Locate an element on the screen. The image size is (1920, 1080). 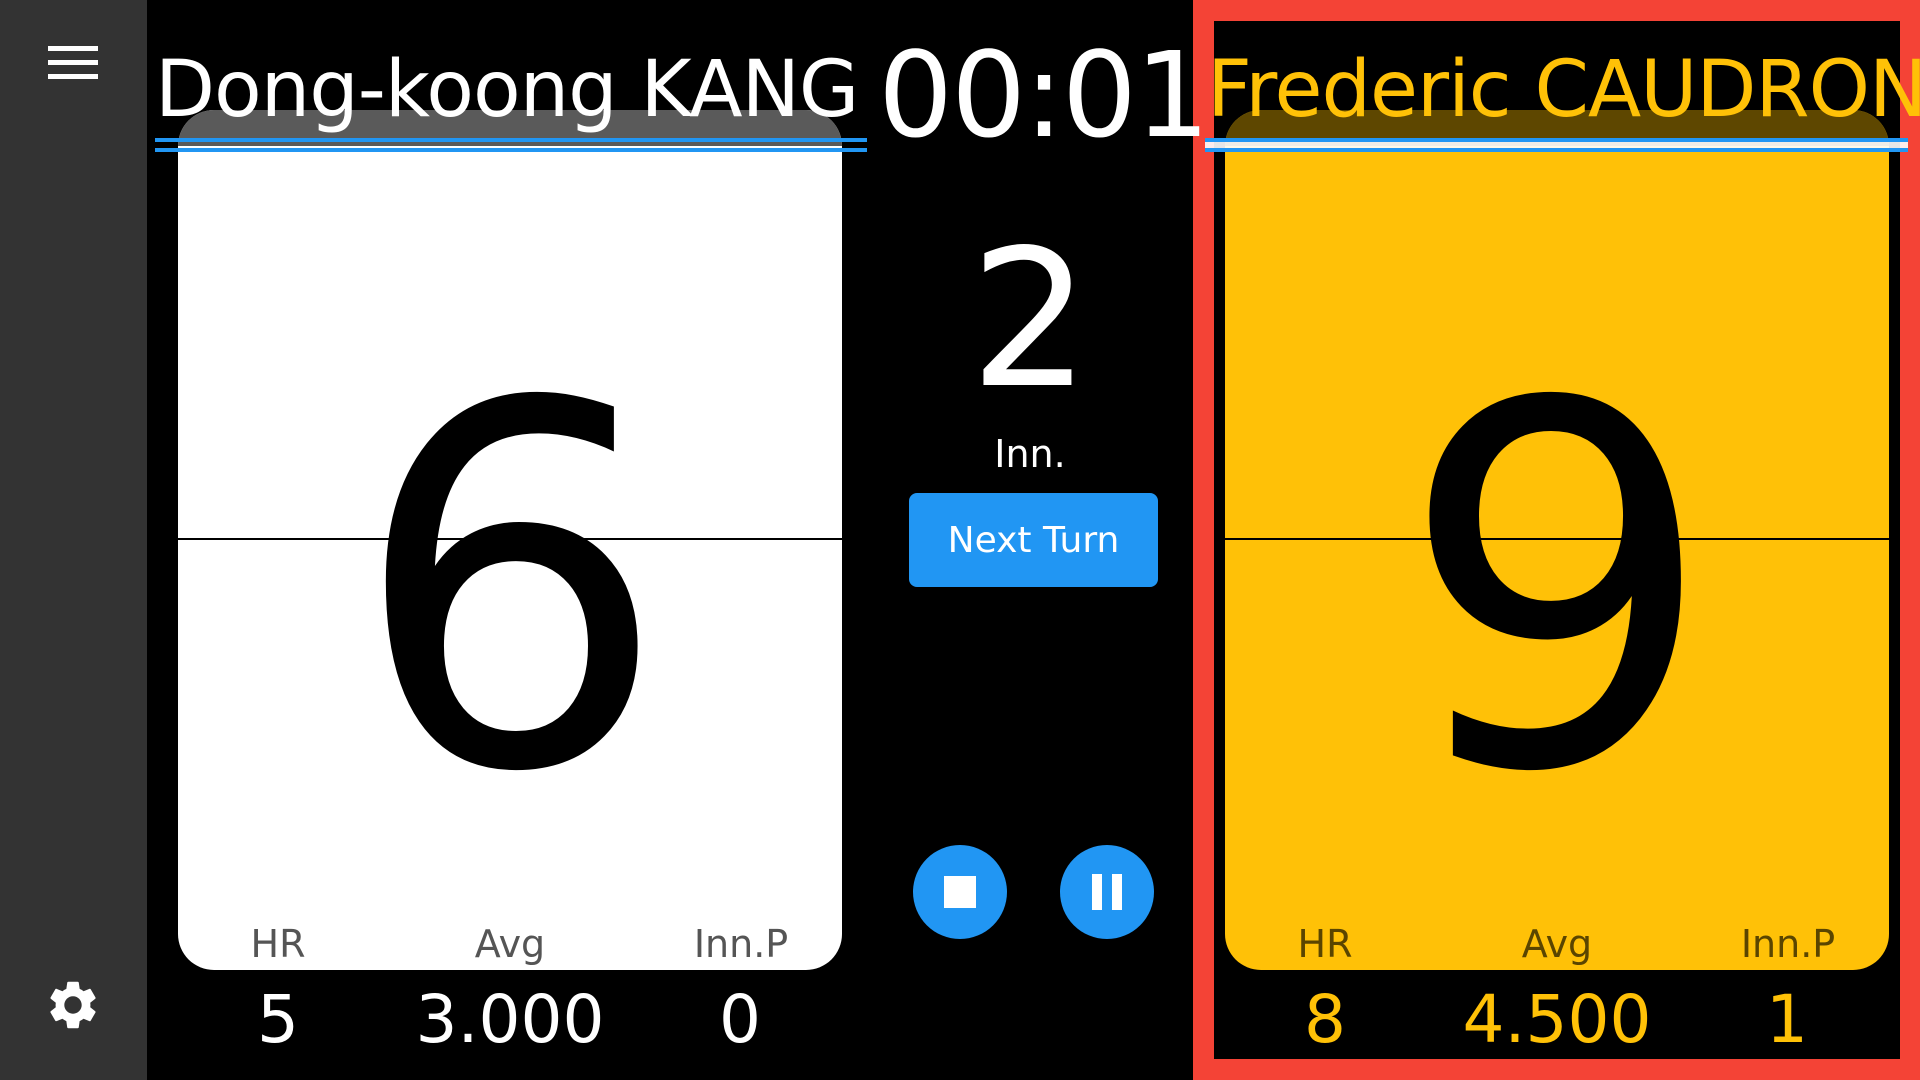
stop-button is located at coordinates (960, 892).